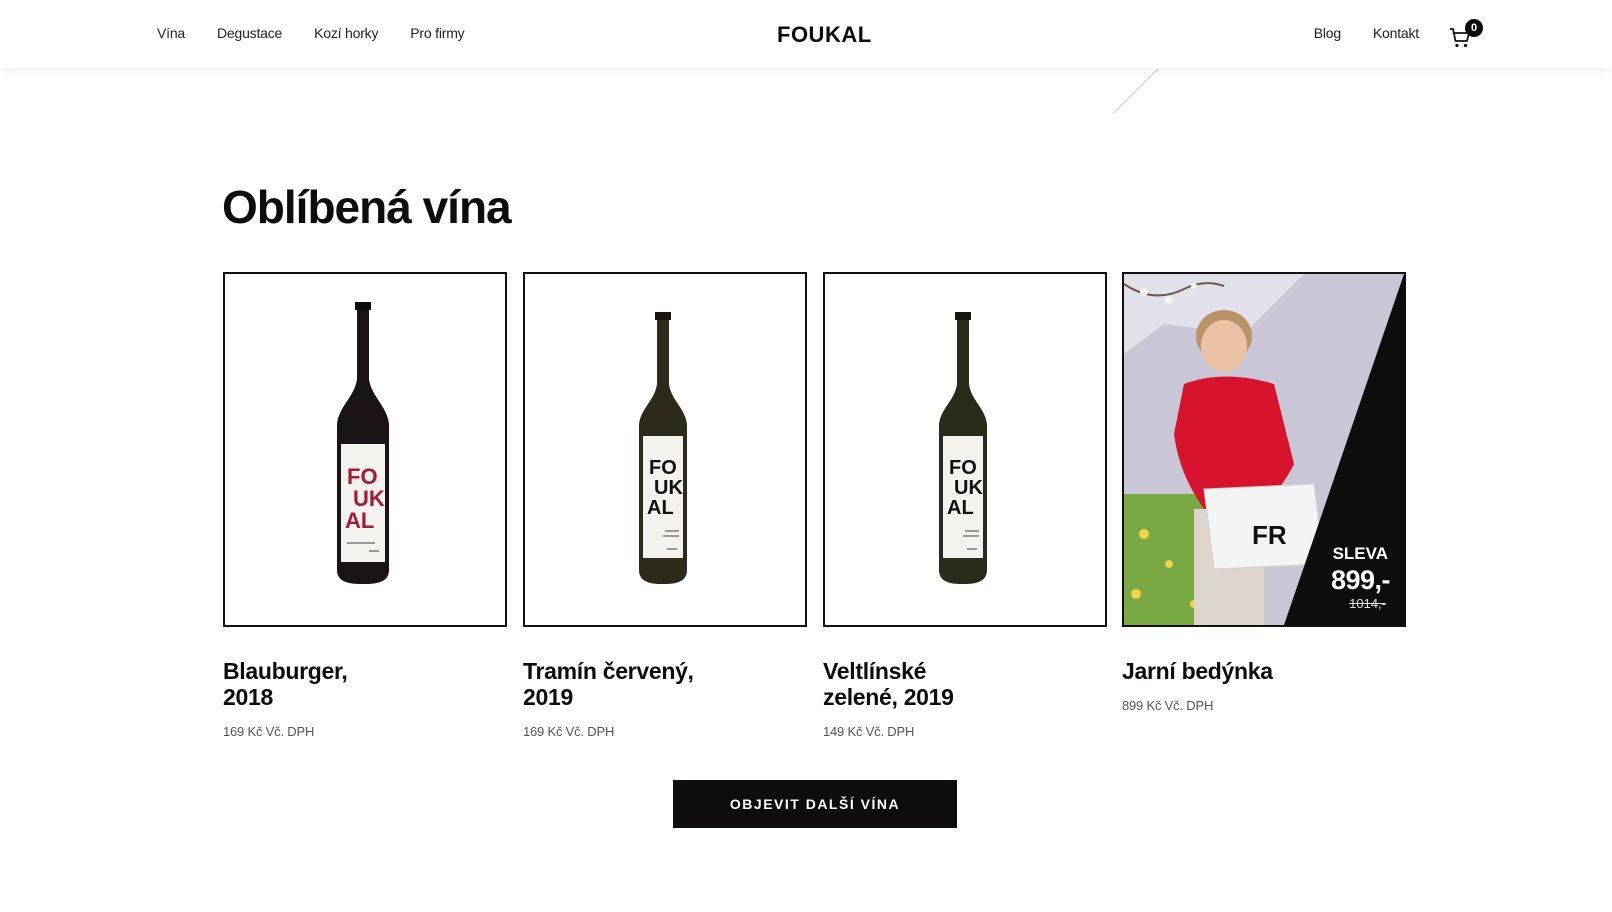 This screenshot has height=912, width=1612. I want to click on section-title: Oblíbená vína, so click(367, 207).